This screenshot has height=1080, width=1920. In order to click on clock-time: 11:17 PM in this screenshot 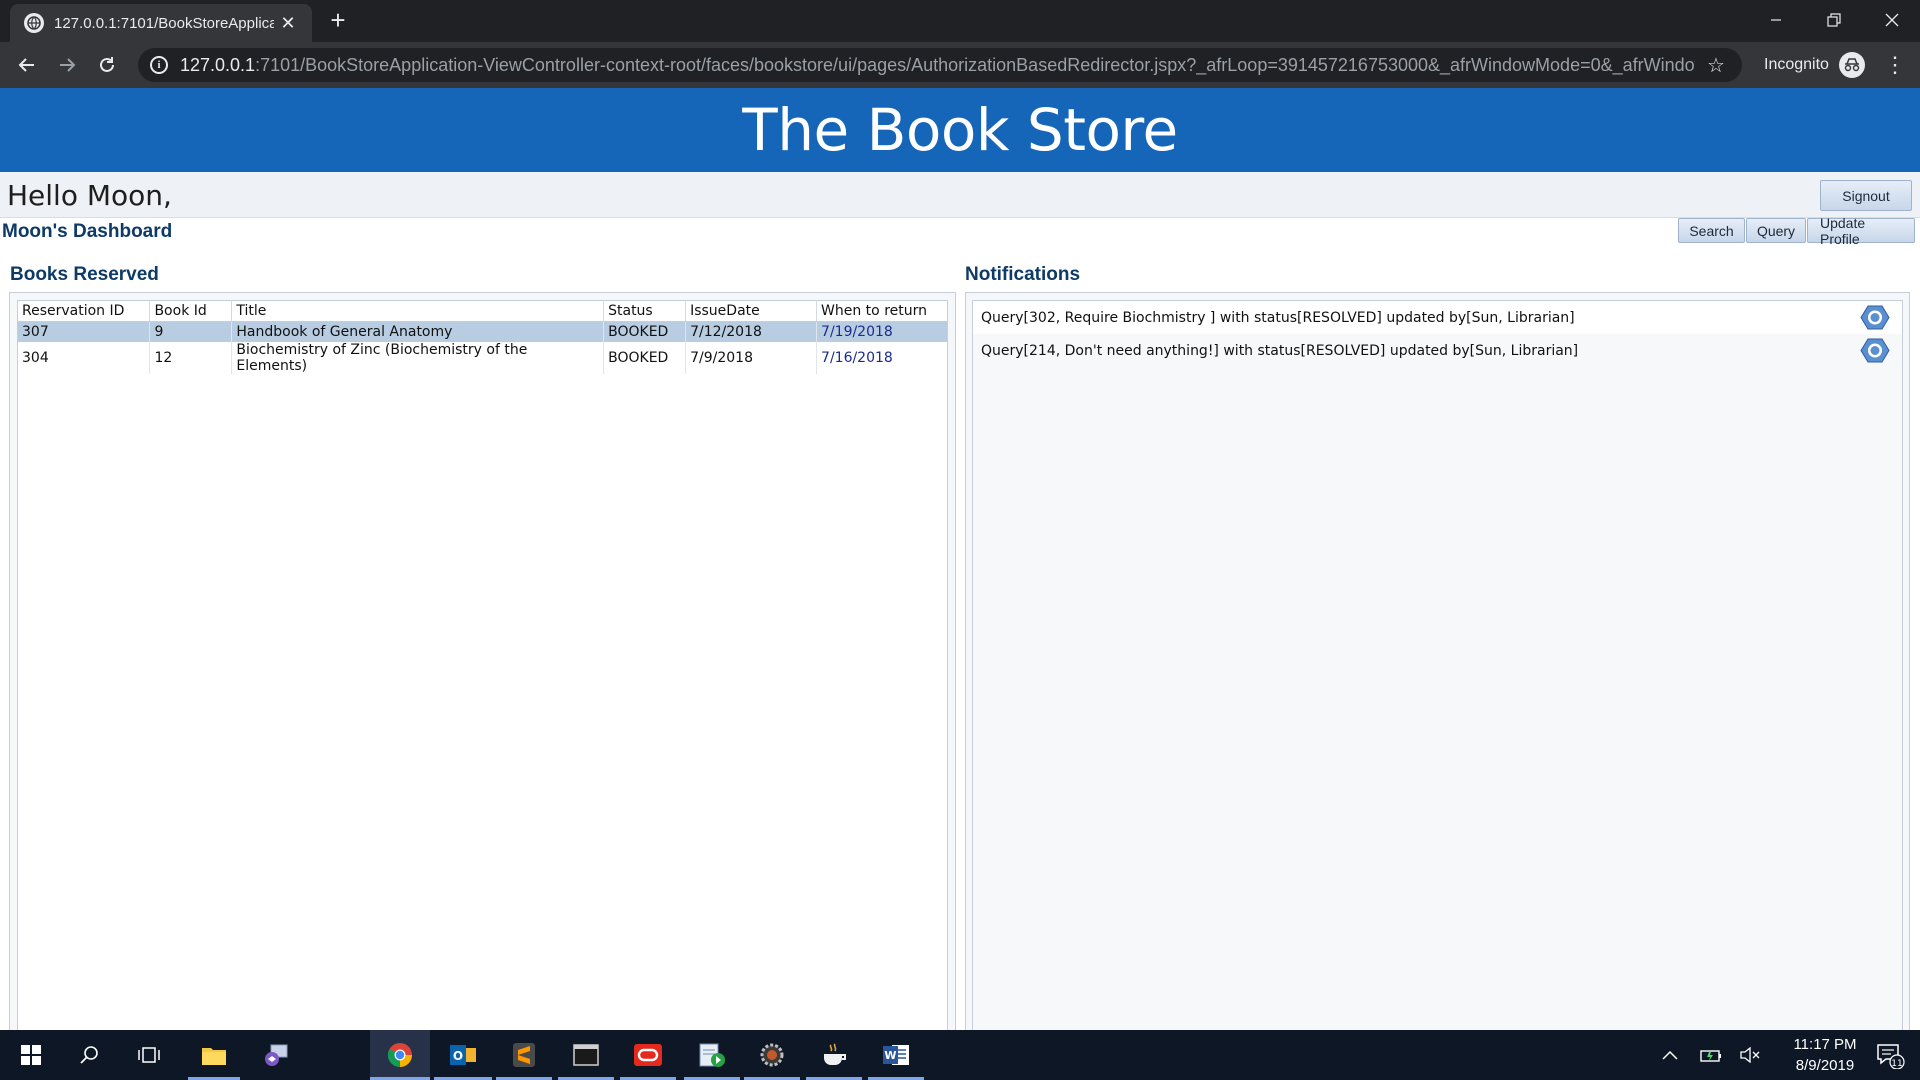, I will do `click(1825, 1044)`.